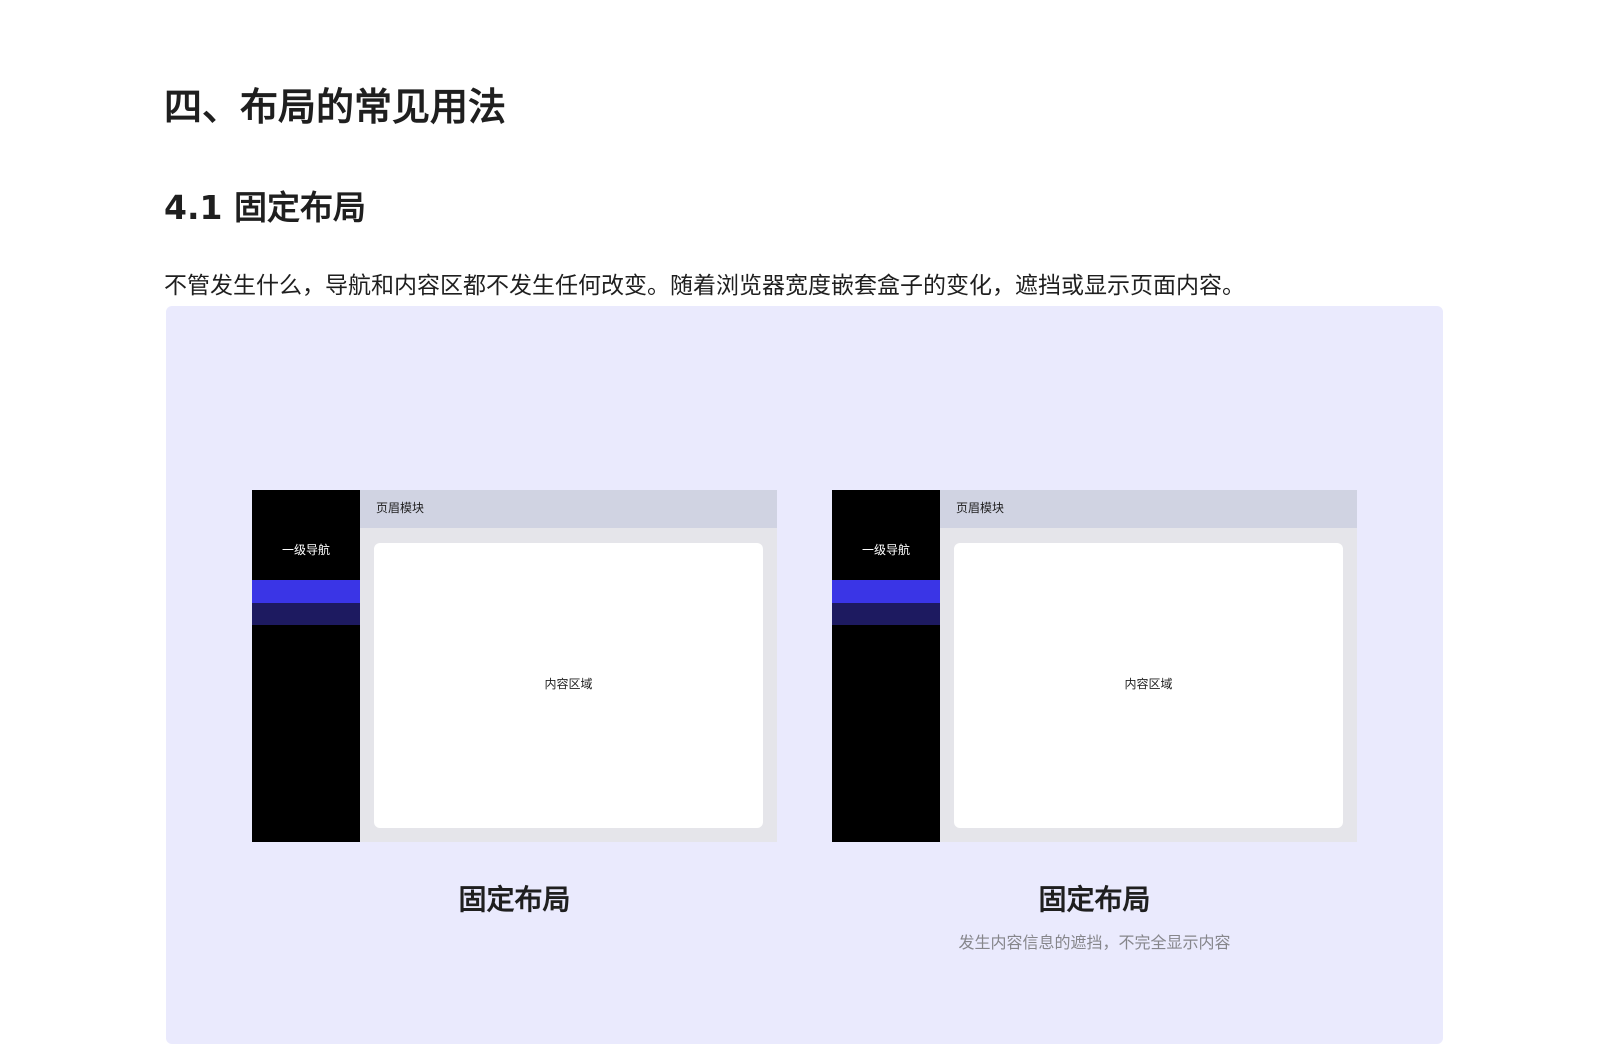 Image resolution: width=1598 pixels, height=1058 pixels. What do you see at coordinates (514, 899) in the screenshot?
I see `caption-left: 固定布局` at bounding box center [514, 899].